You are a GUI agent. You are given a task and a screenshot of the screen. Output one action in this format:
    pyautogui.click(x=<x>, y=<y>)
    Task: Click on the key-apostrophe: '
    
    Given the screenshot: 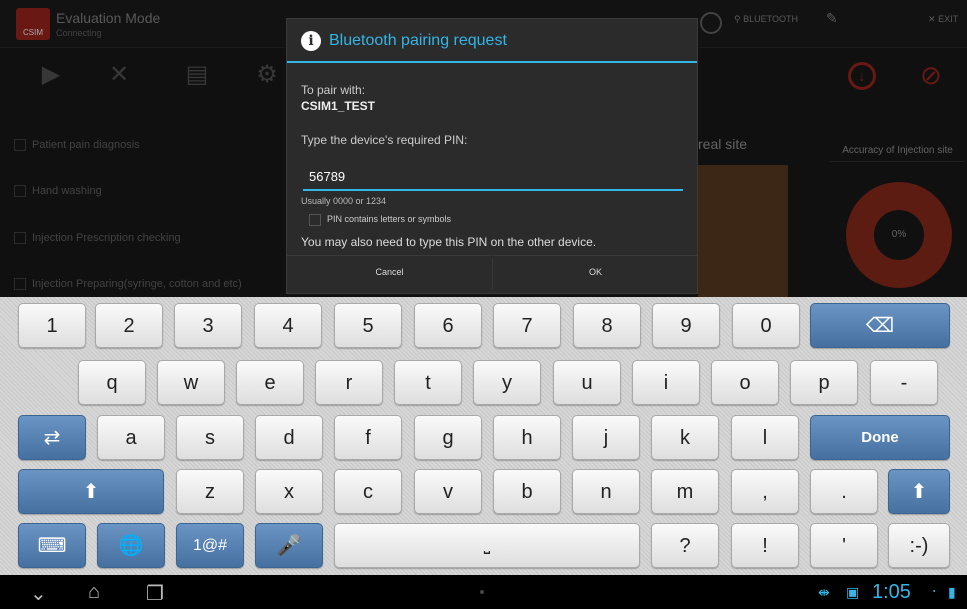 What is the action you would take?
    pyautogui.click(x=844, y=545)
    